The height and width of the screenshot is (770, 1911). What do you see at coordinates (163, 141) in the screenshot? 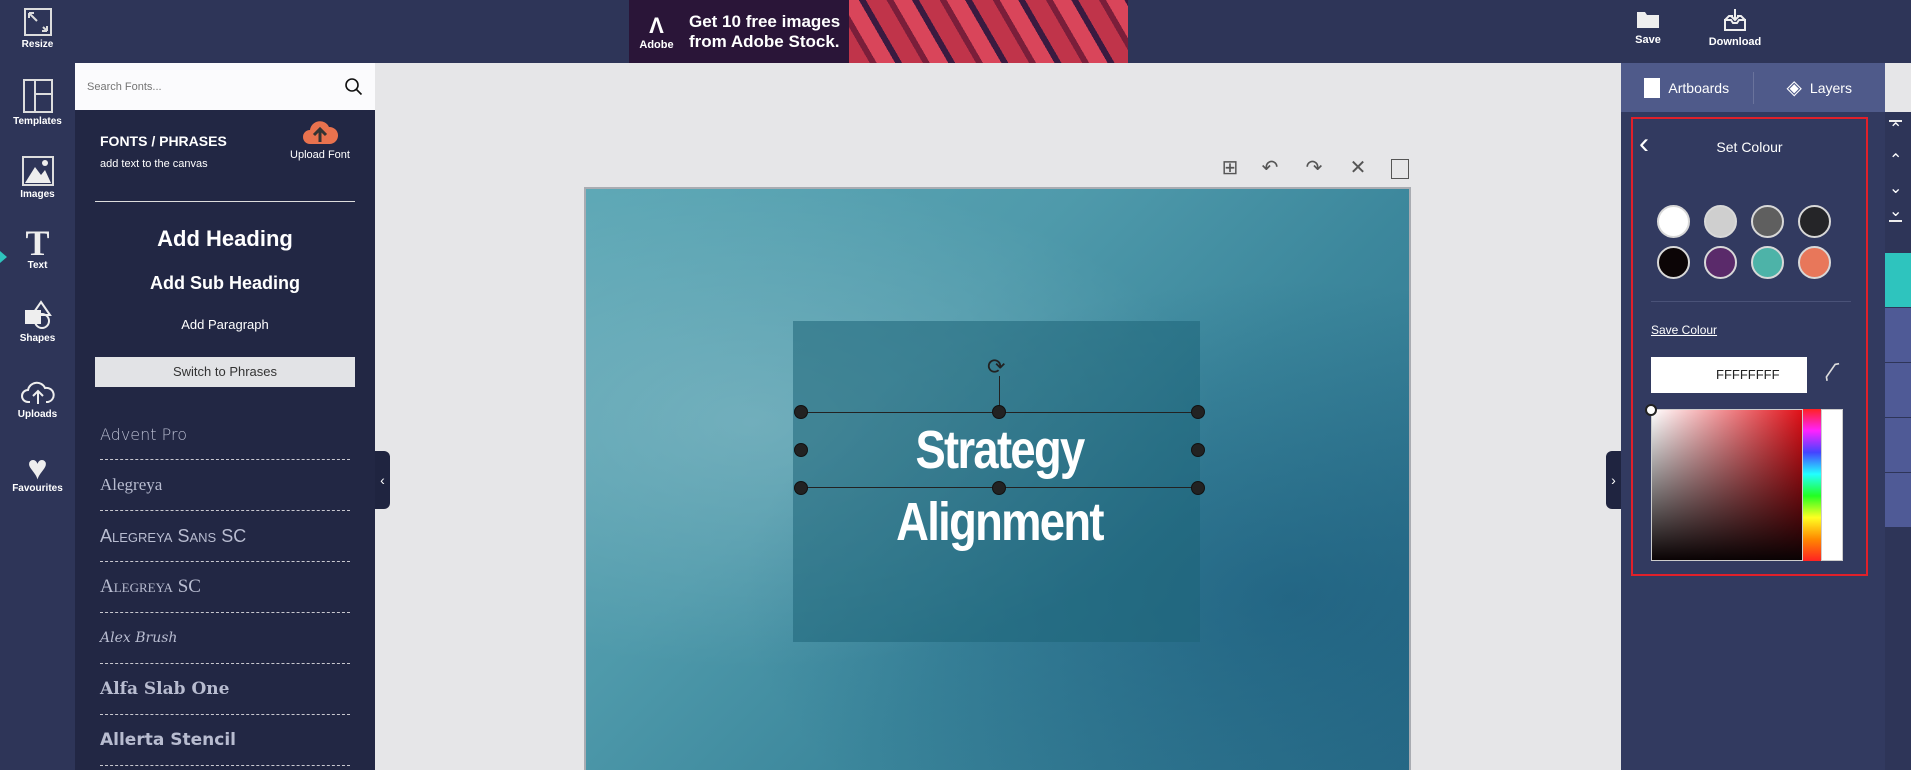
I see `panel-title: FONTS / PHRASES` at bounding box center [163, 141].